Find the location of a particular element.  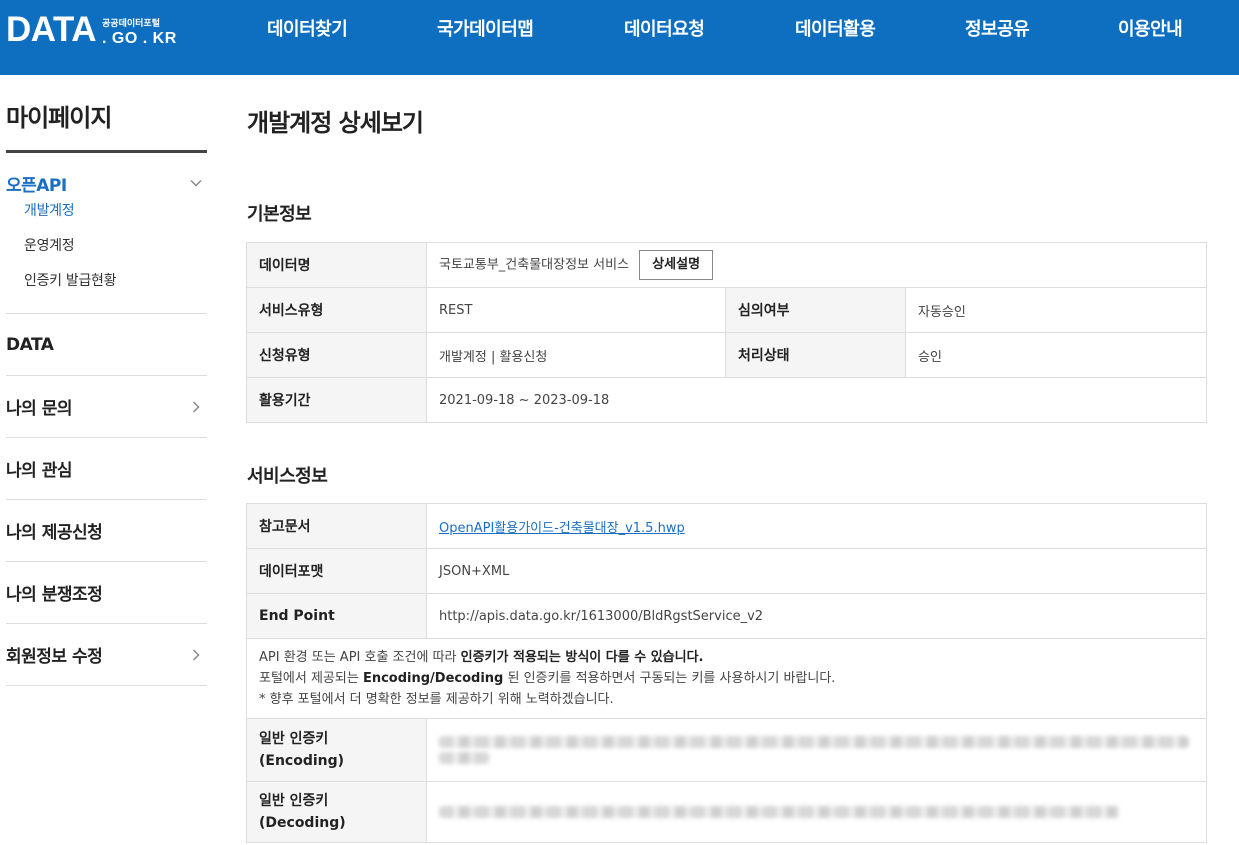

table-row: 데이터명 국토교통부_건축물대장정보 서비스 상세설명 is located at coordinates (727, 265).